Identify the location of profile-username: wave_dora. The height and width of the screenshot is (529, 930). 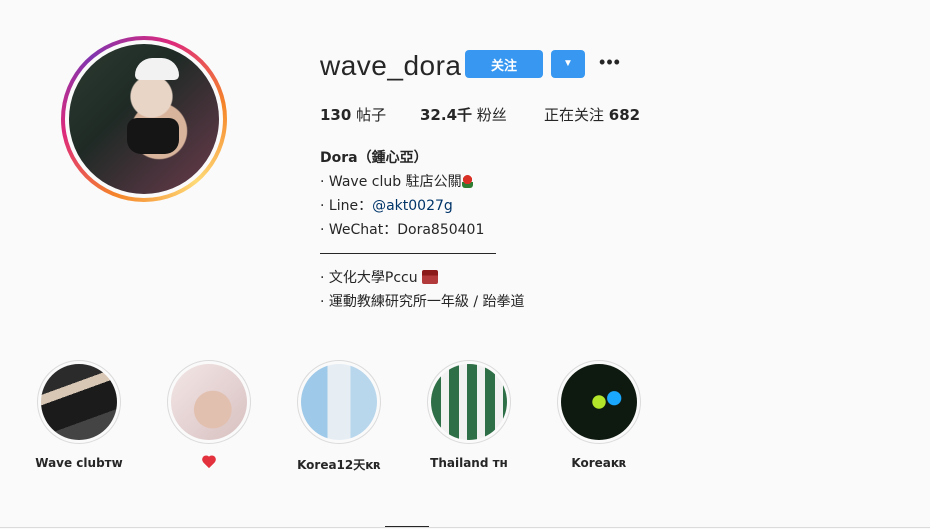
(391, 65).